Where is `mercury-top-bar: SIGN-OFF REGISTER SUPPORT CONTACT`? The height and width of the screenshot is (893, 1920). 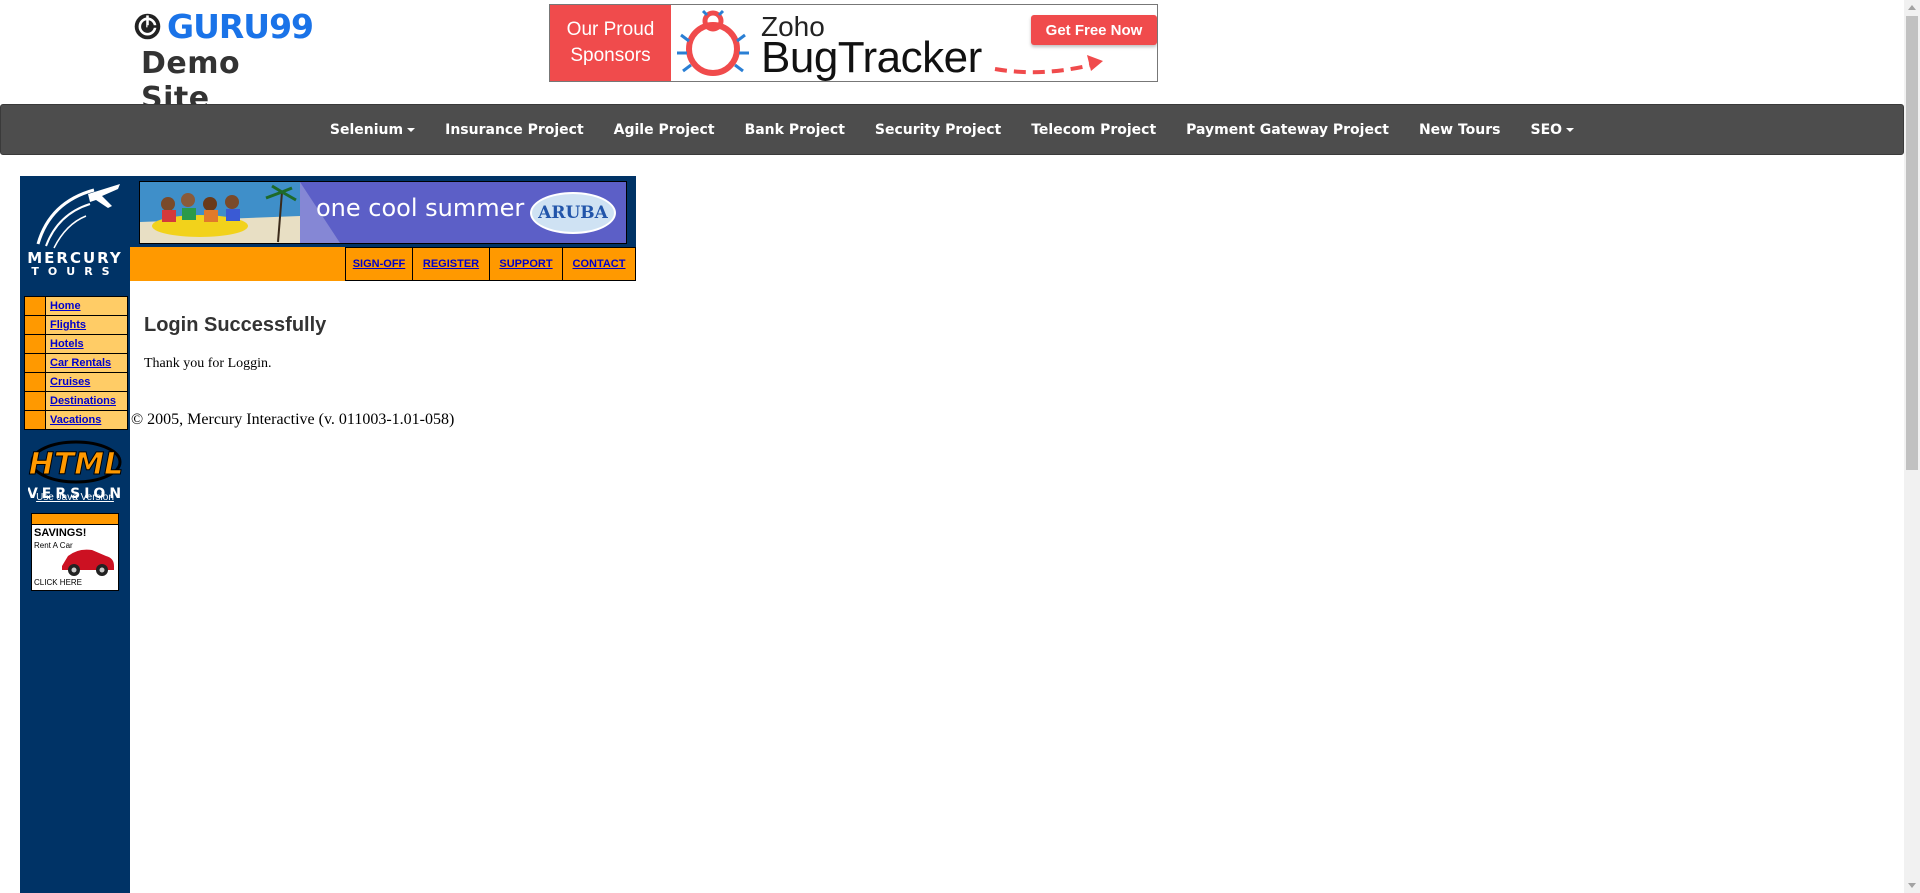
mercury-top-bar: SIGN-OFF REGISTER SUPPORT CONTACT is located at coordinates (383, 264).